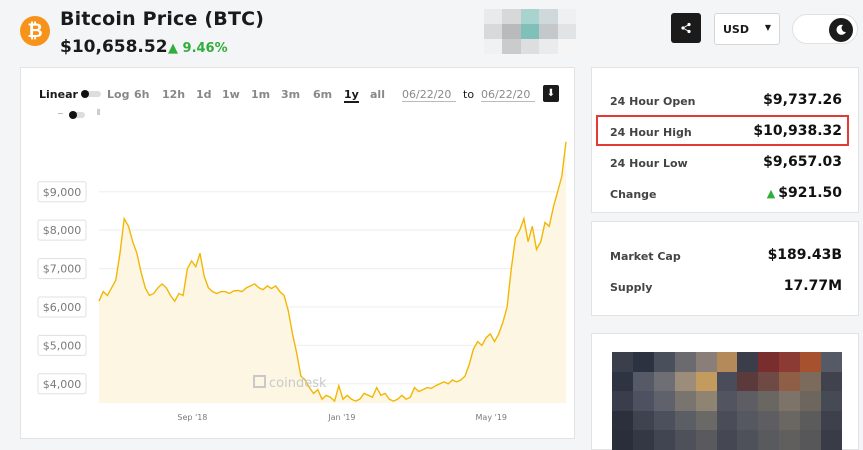 This screenshot has height=450, width=863. Describe the element at coordinates (62, 307) in the screenshot. I see `y-tick-label: $6,000` at that location.